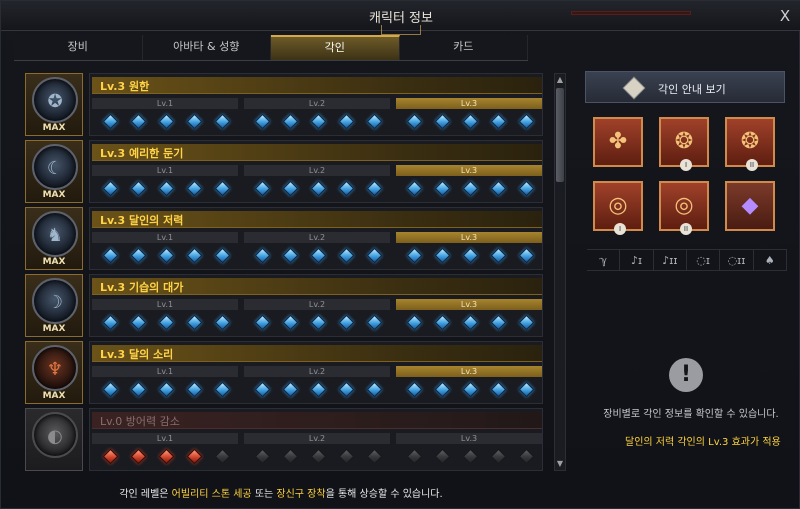 The width and height of the screenshot is (800, 509). I want to click on filter-necklace-button: ℽ, so click(604, 260).